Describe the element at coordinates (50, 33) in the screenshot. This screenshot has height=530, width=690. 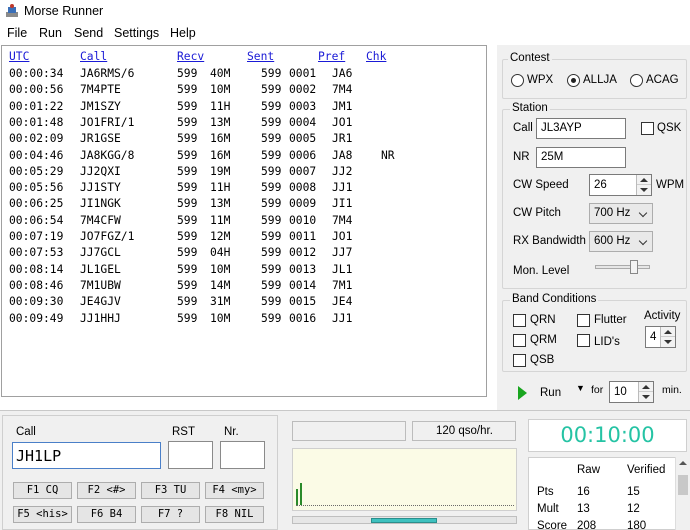
I see `menu-run: Run` at that location.